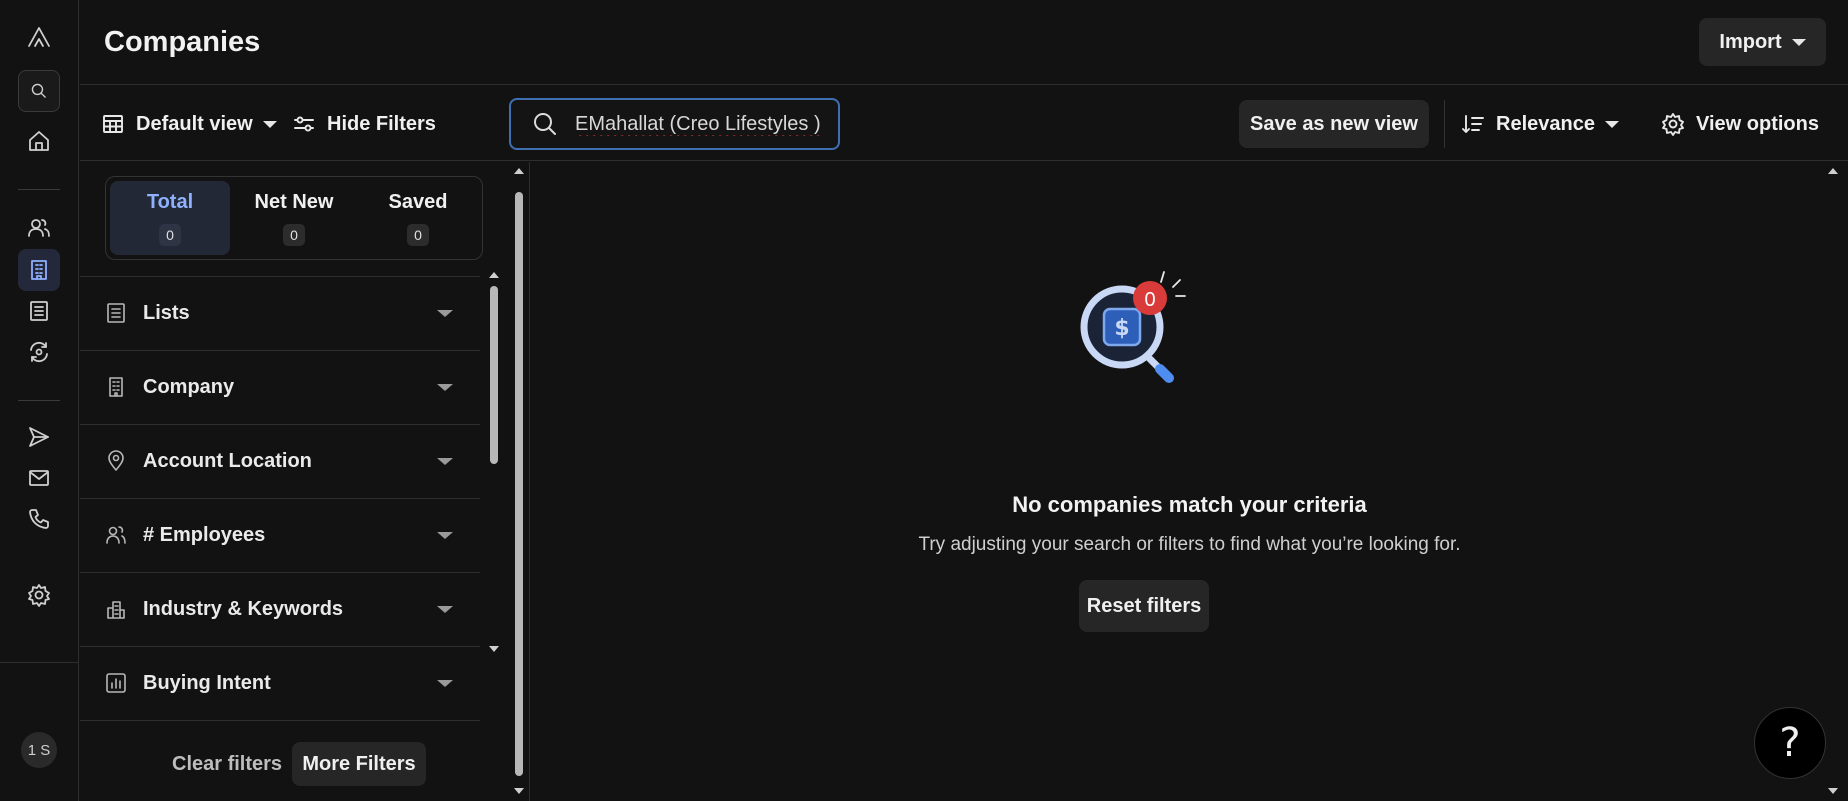 This screenshot has height=801, width=1848. Describe the element at coordinates (1334, 124) in the screenshot. I see `save-as-new-view-button: Save as new view` at that location.